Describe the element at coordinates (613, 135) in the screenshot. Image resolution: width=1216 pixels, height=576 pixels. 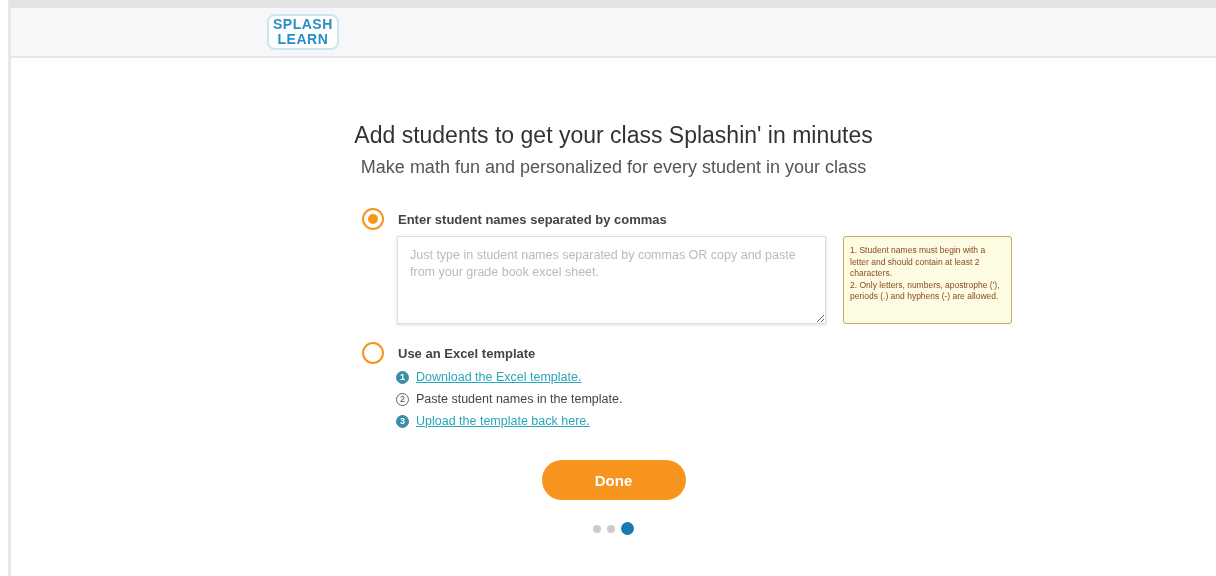
I see `page-title: Add students to get your class Splashin' in minutes` at that location.